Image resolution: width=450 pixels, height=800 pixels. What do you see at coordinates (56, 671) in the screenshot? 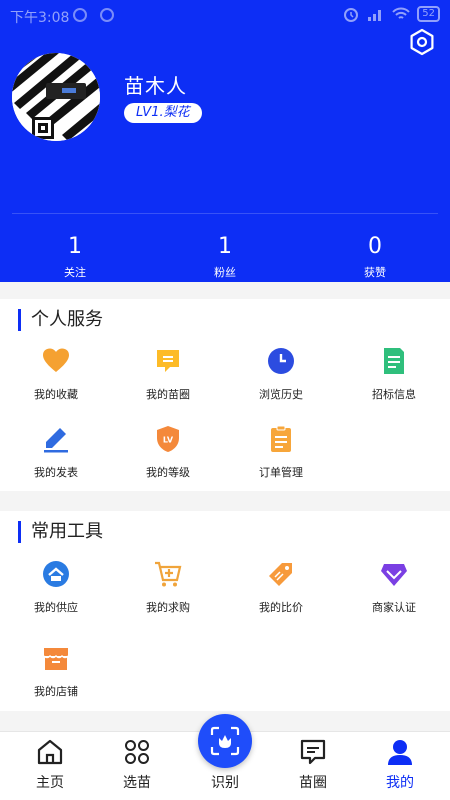
I see `grid-item-store: 我的店铺` at bounding box center [56, 671].